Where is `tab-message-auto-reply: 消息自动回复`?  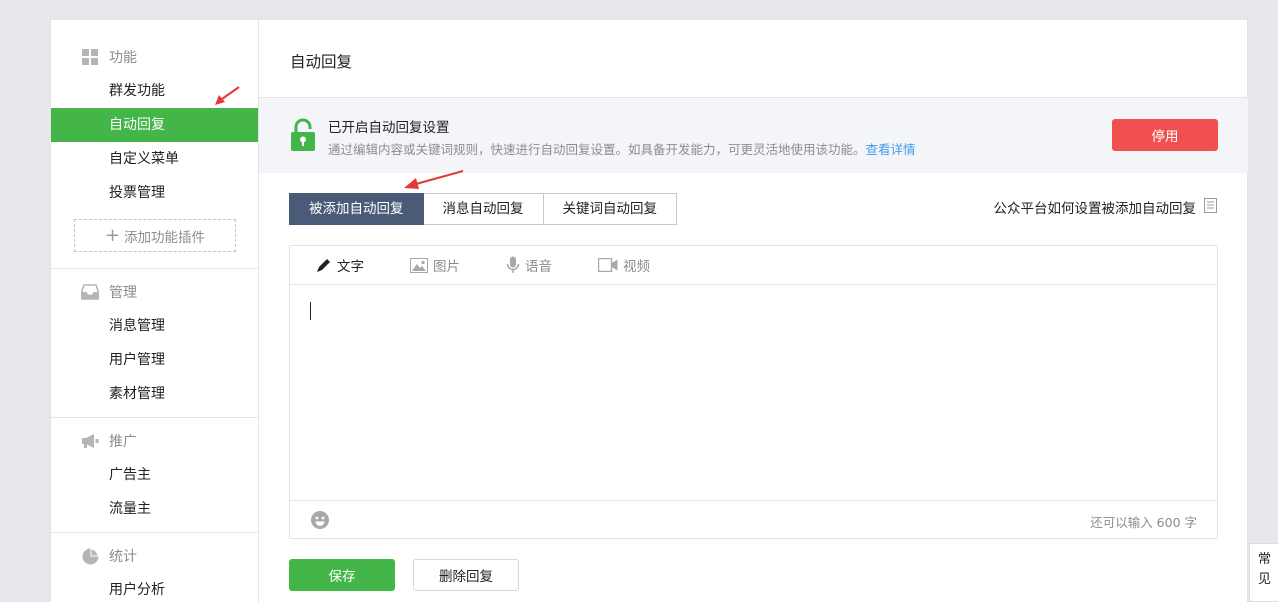
tab-message-auto-reply: 消息自动回复 is located at coordinates (483, 209).